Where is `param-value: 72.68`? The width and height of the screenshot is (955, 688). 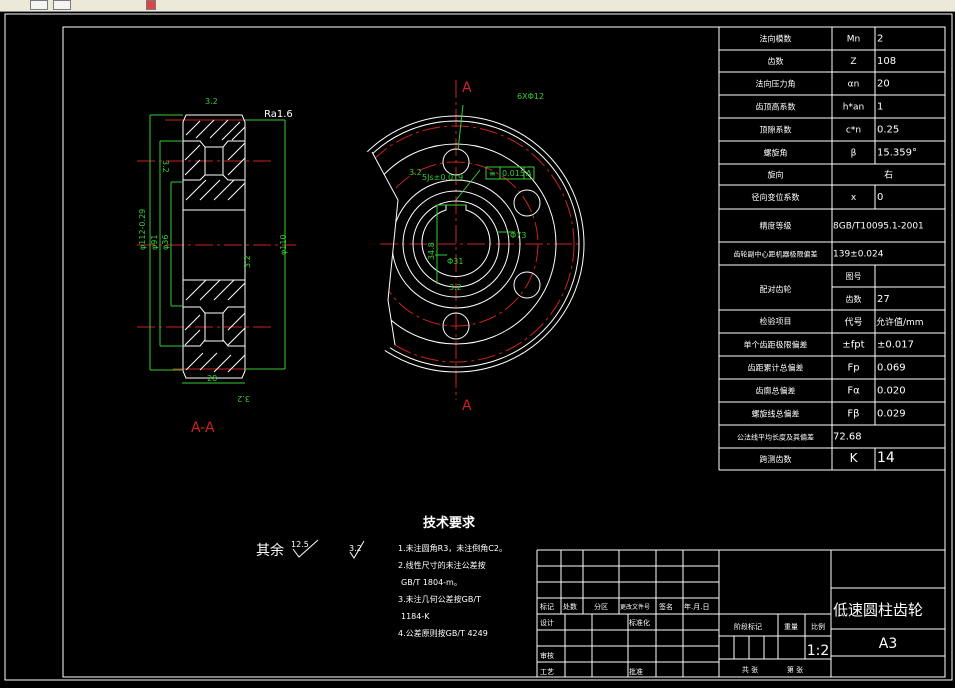
param-value: 72.68 is located at coordinates (847, 437).